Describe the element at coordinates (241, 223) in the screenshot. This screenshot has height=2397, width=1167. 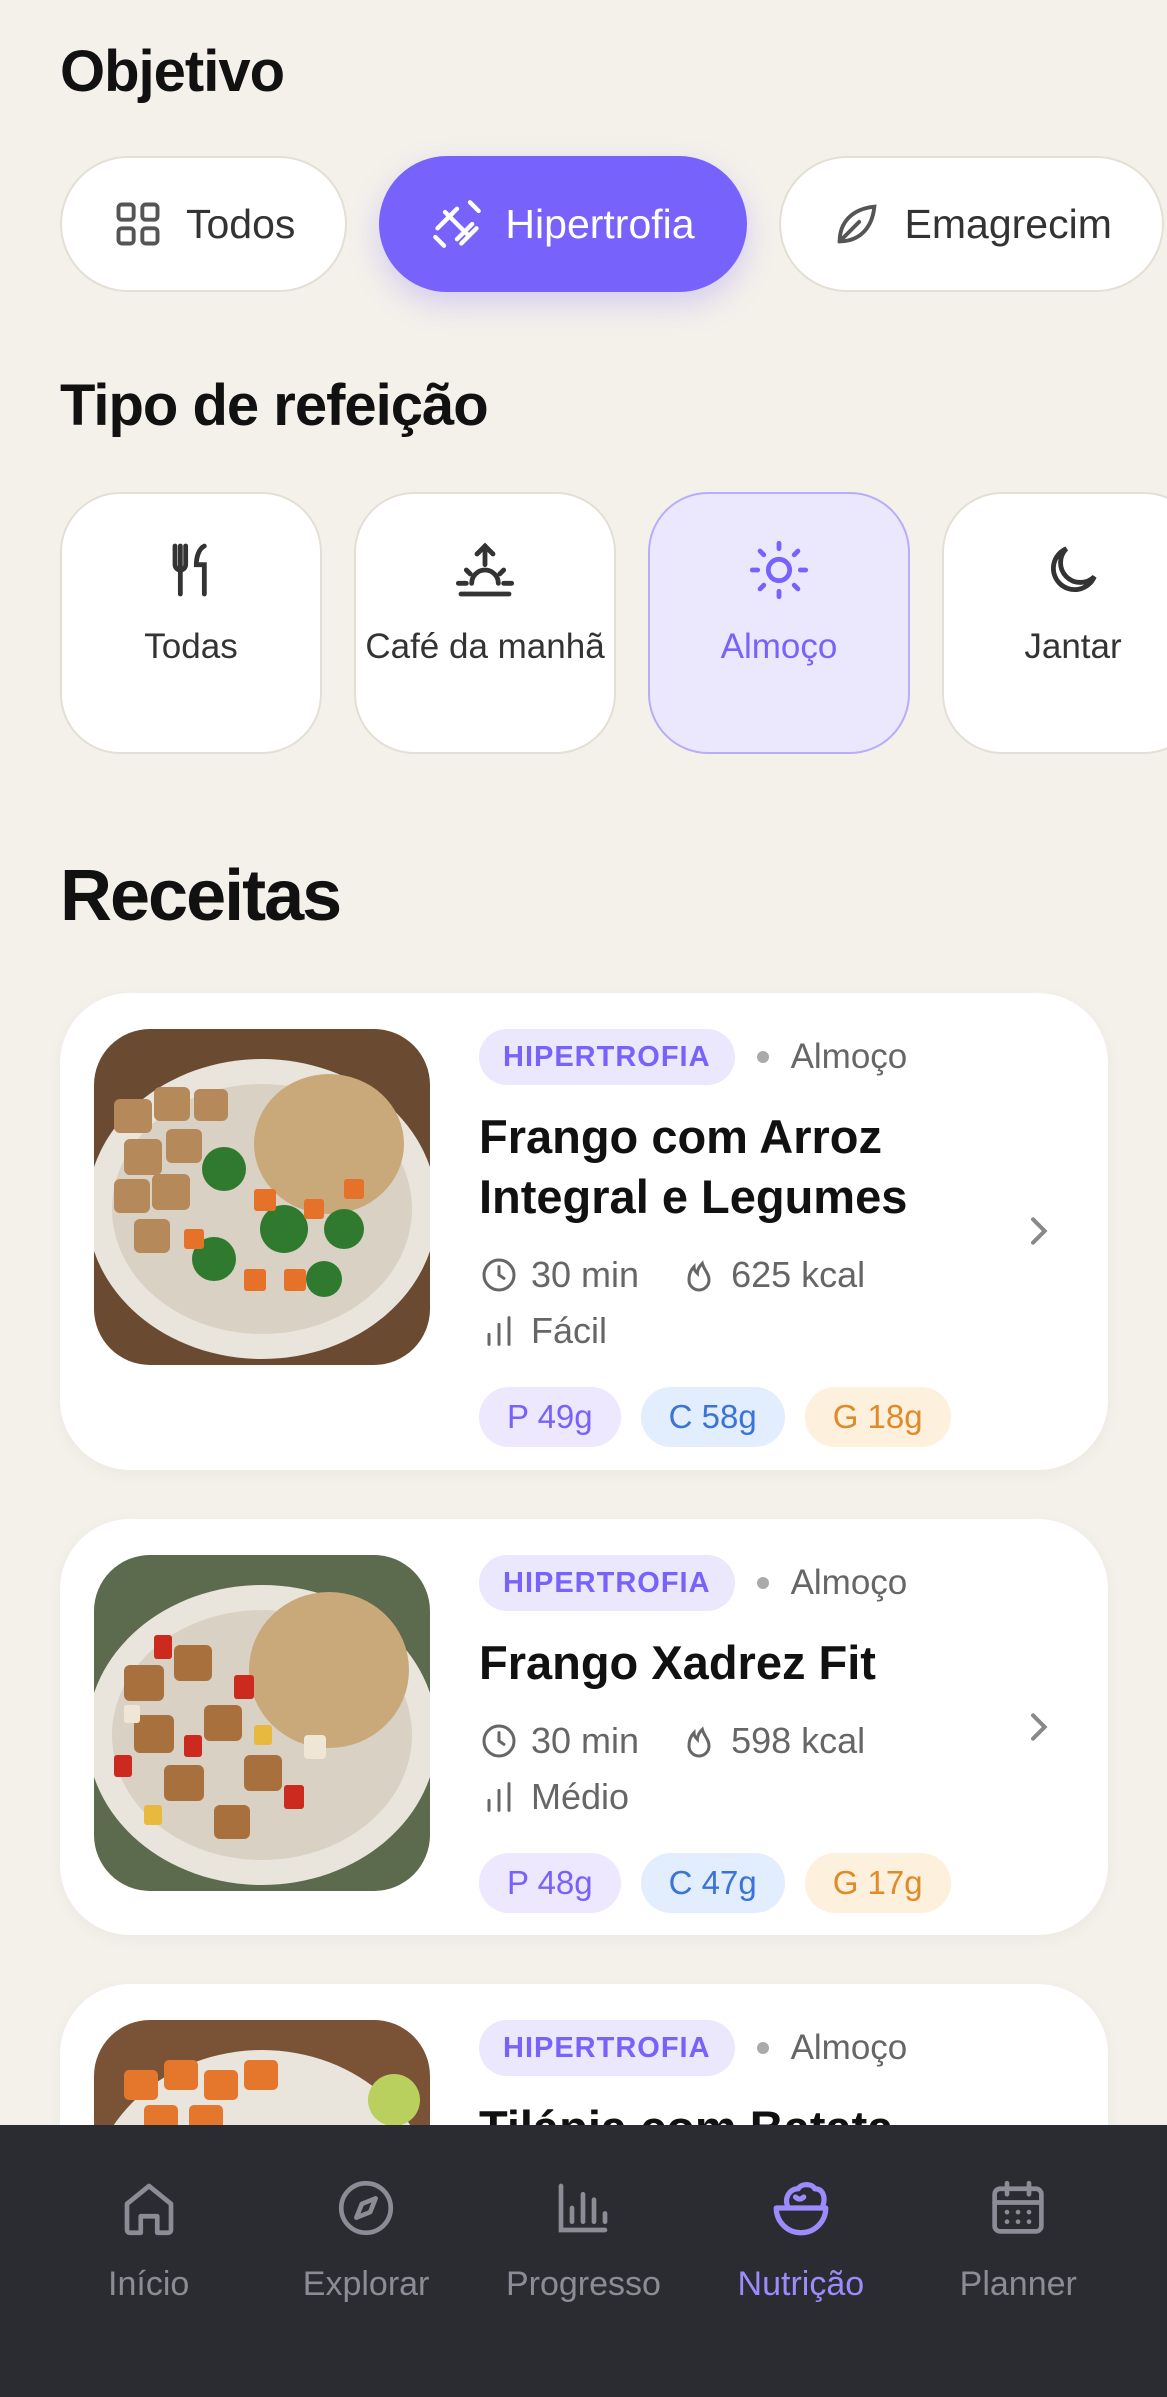
I see `chip-label: Todos` at that location.